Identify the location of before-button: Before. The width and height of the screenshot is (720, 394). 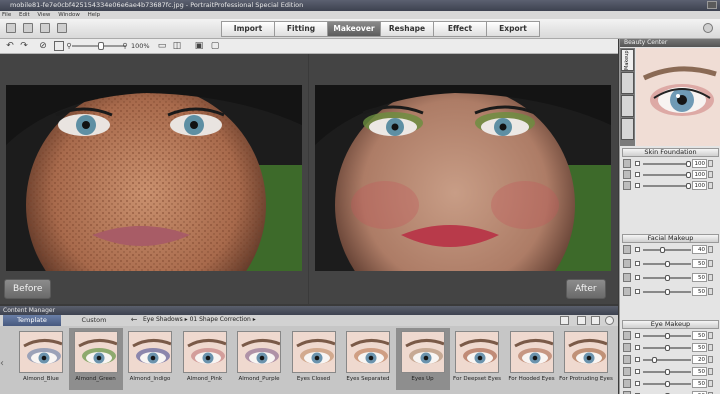
(28, 289).